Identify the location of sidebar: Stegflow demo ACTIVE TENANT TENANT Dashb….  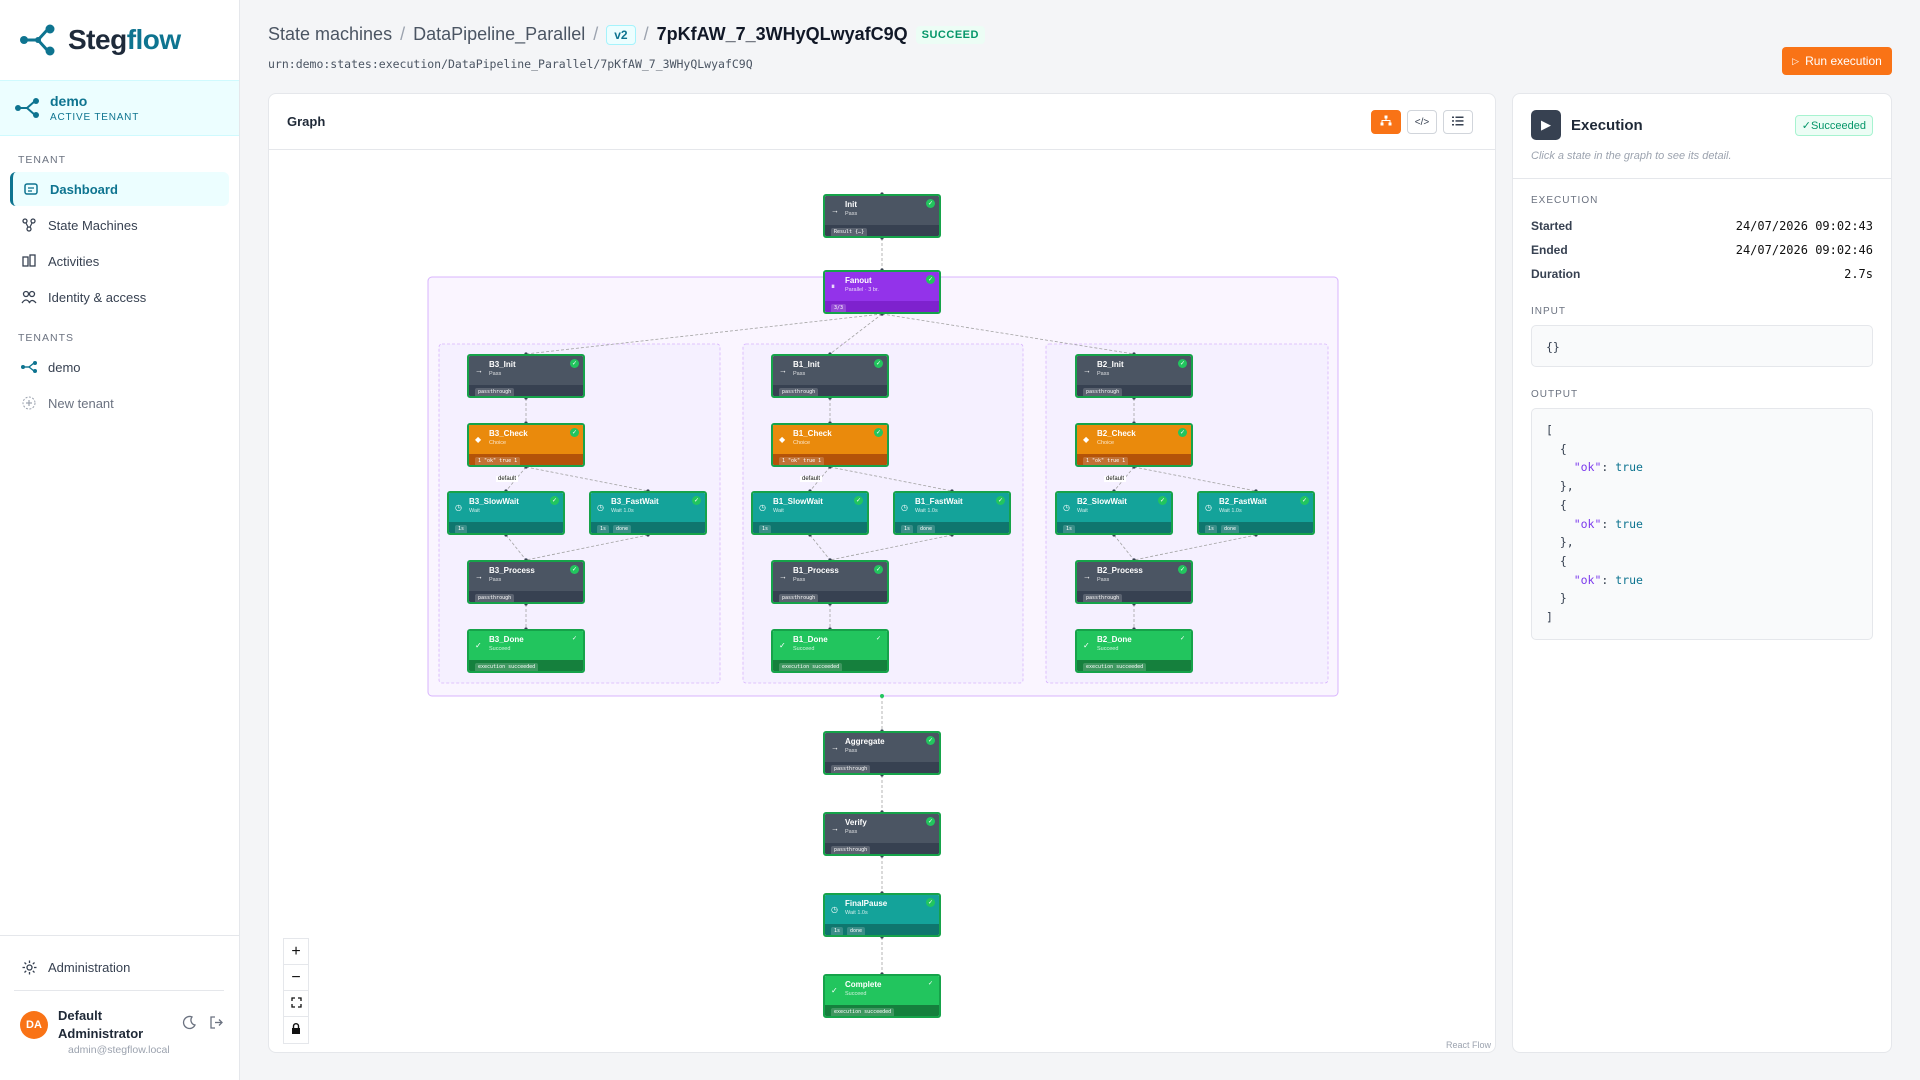
(120, 540).